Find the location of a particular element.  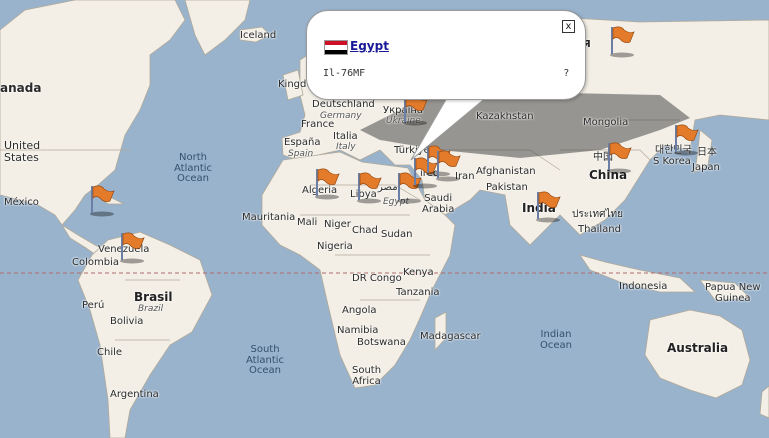

label-dr-congo: DR Congo is located at coordinates (377, 278).